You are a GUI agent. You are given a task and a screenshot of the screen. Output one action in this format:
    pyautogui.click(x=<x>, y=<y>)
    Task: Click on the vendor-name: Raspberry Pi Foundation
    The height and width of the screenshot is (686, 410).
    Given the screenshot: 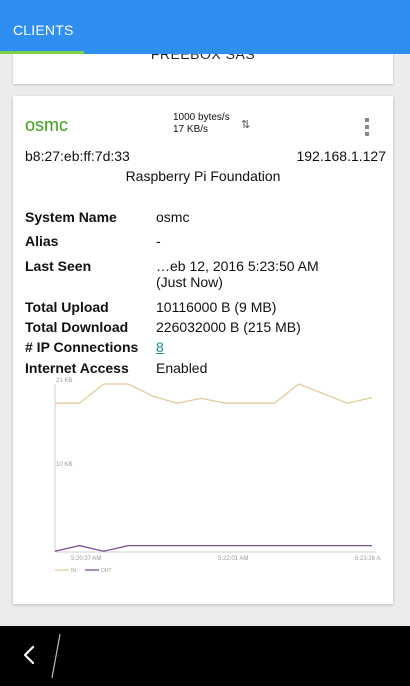 What is the action you would take?
    pyautogui.click(x=203, y=176)
    